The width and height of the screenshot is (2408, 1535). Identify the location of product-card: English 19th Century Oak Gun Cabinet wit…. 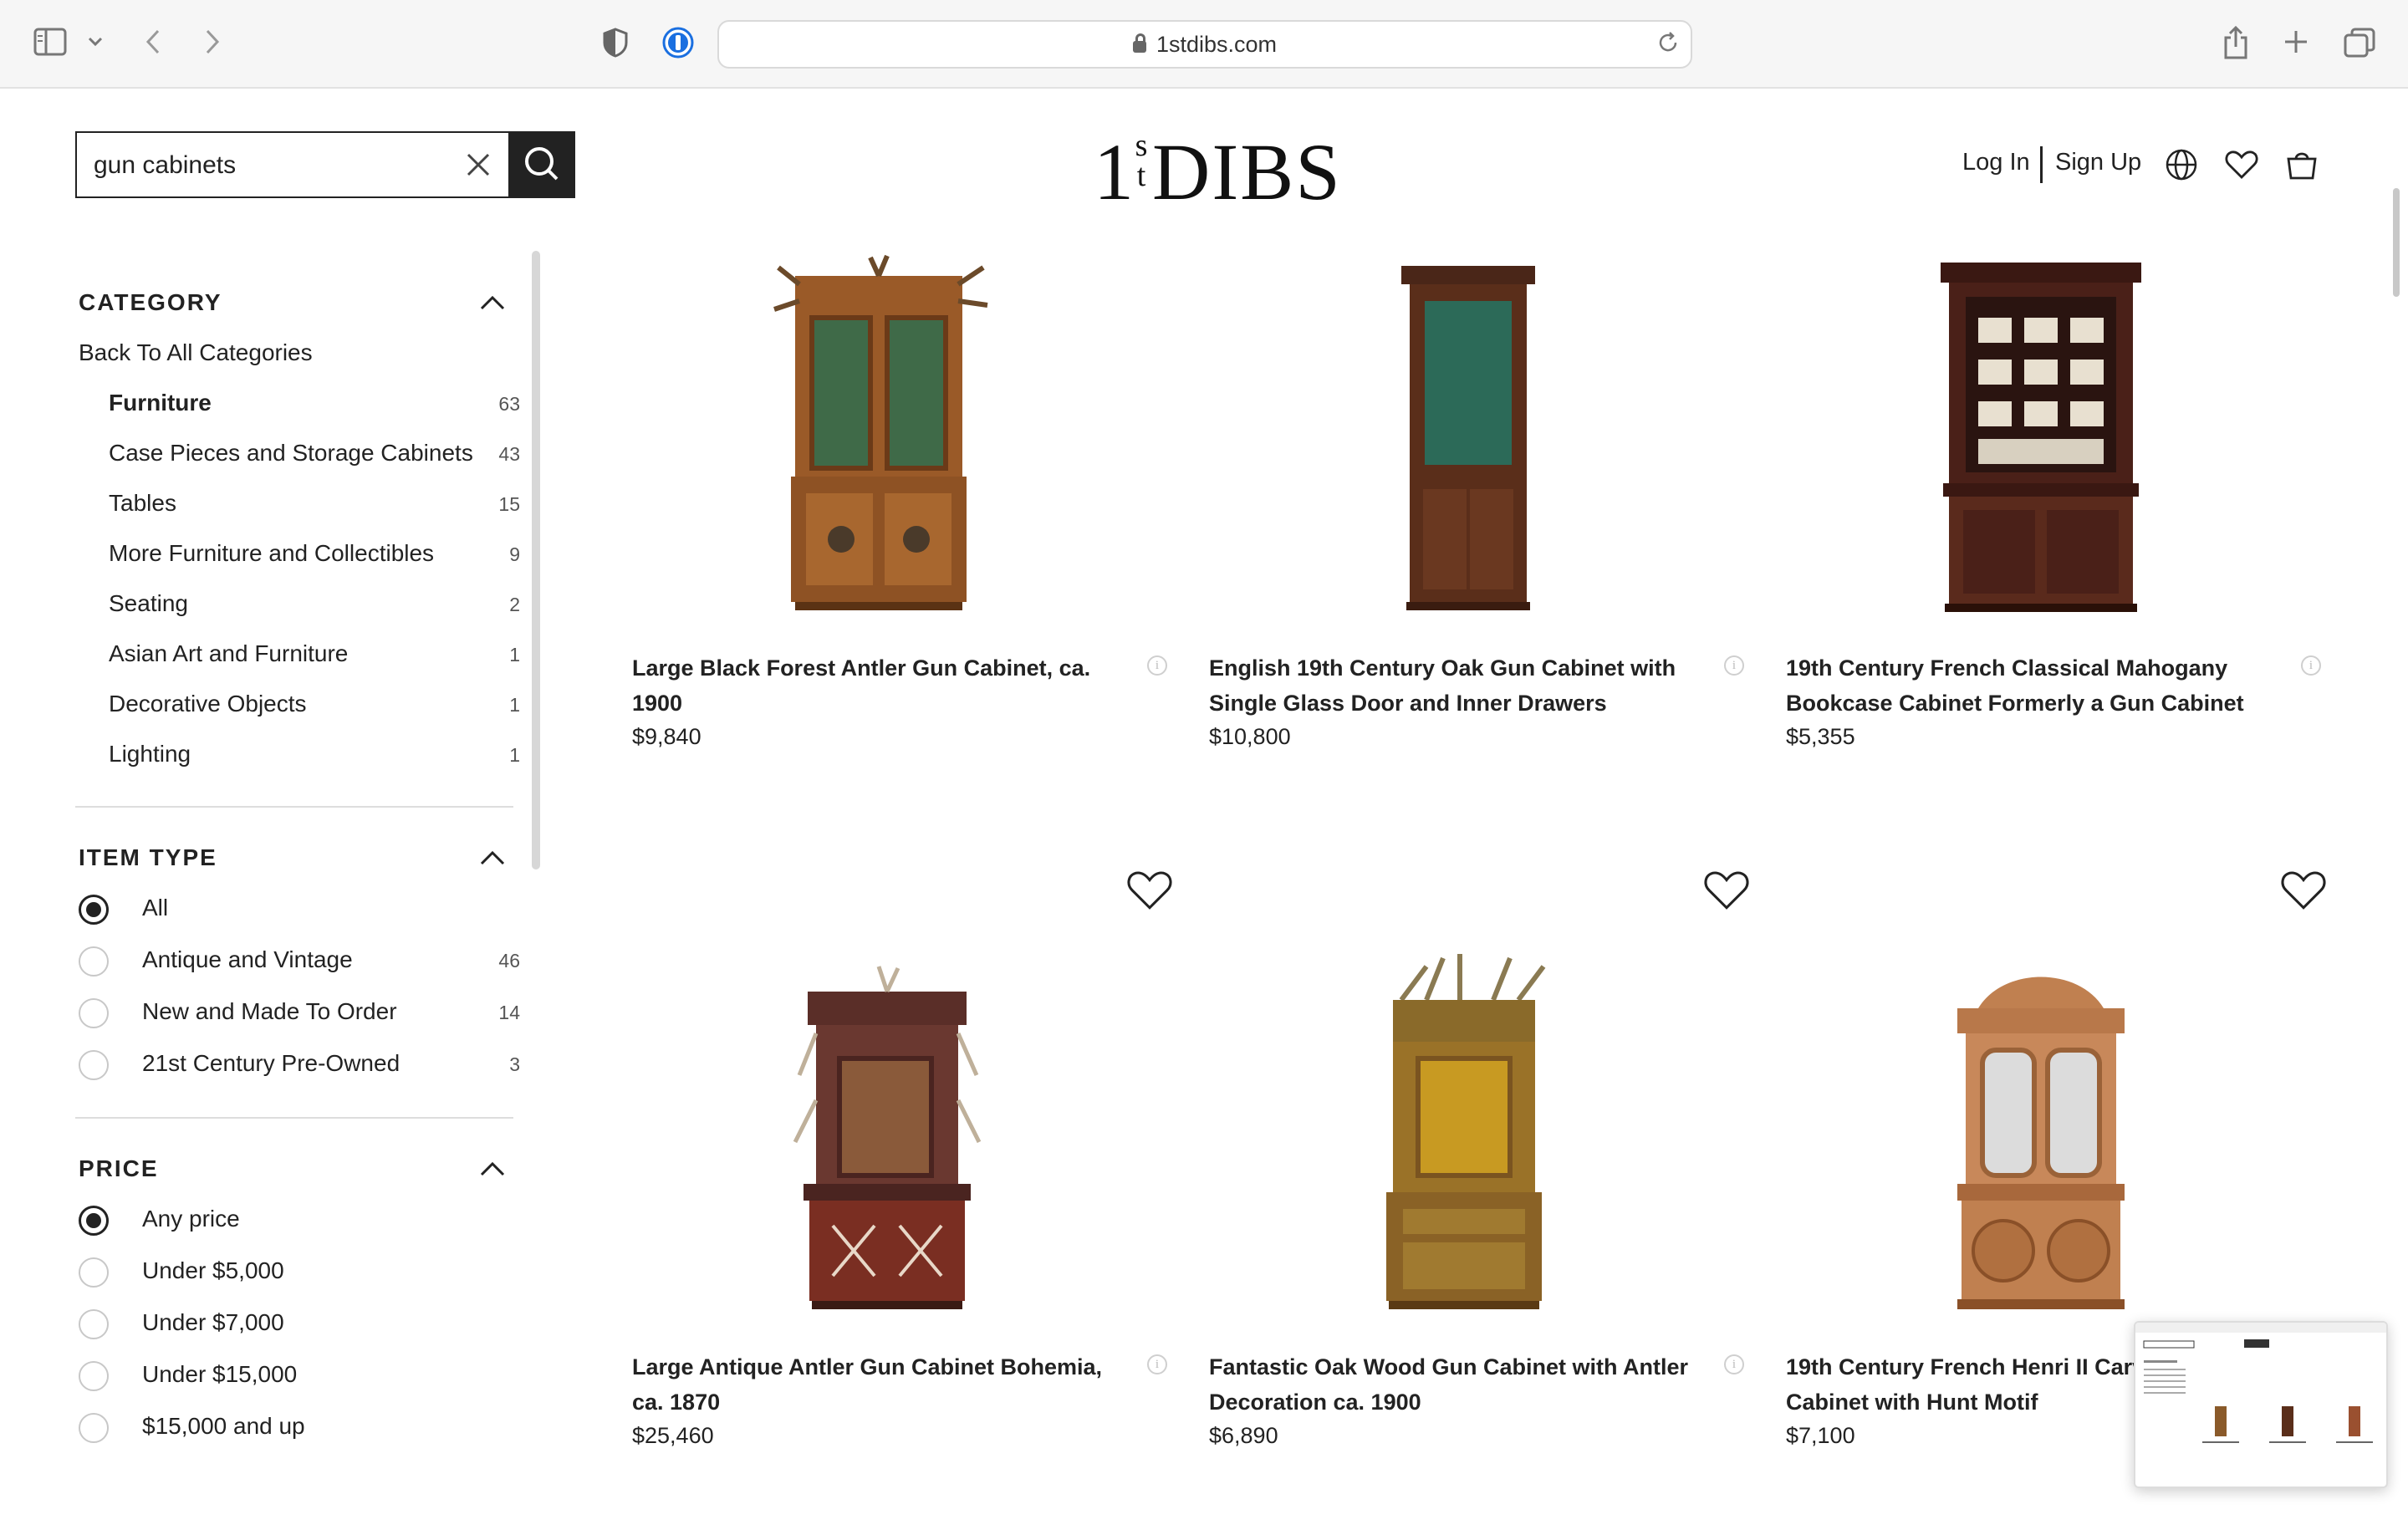
(1476, 543).